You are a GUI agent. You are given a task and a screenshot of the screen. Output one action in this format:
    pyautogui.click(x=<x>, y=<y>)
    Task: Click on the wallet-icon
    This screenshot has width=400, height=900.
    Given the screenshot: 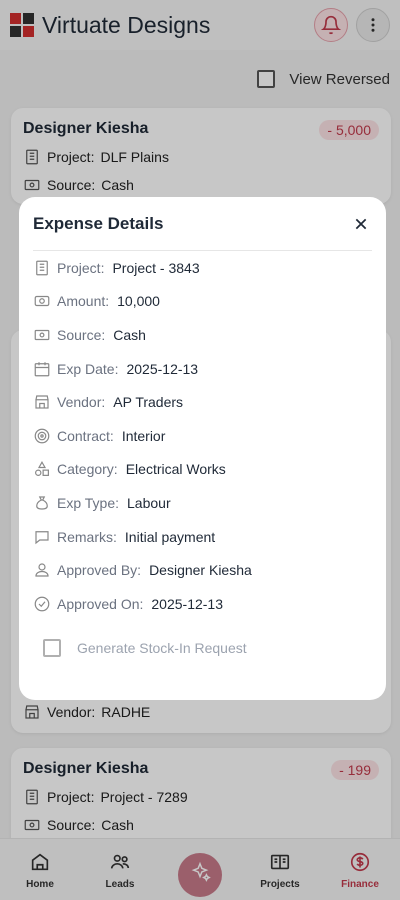 What is the action you would take?
    pyautogui.click(x=42, y=335)
    